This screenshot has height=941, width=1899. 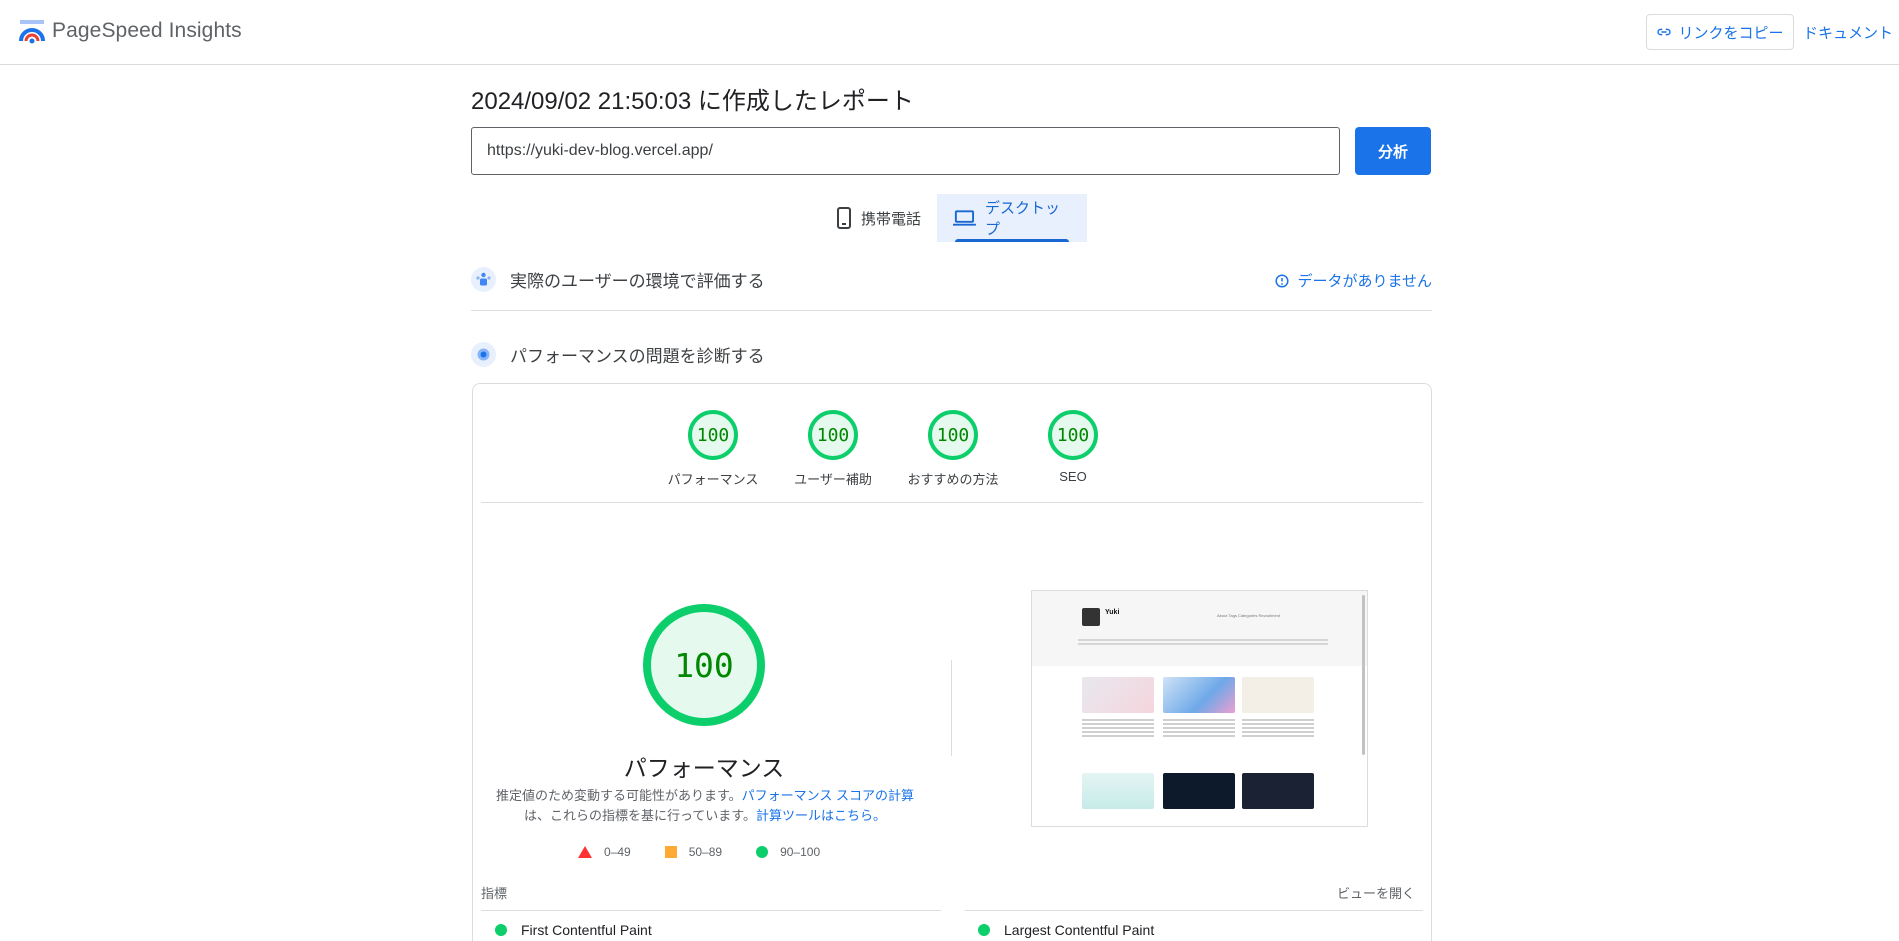 I want to click on crux-users-icon, so click(x=483, y=279).